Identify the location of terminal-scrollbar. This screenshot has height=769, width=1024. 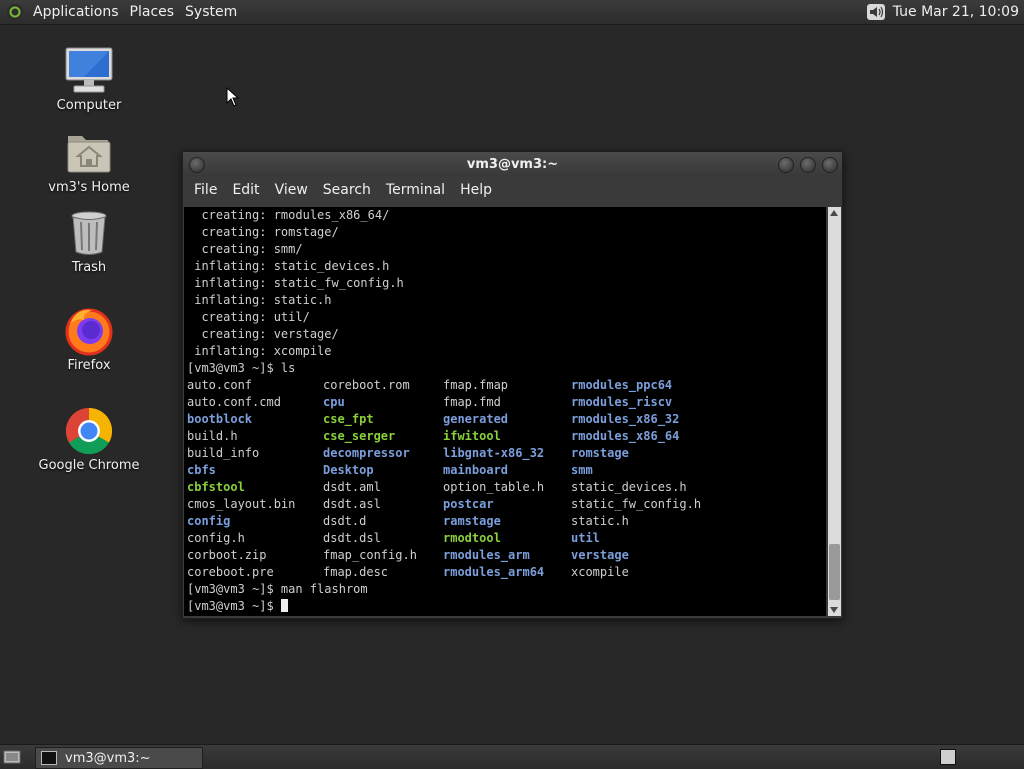
(834, 411).